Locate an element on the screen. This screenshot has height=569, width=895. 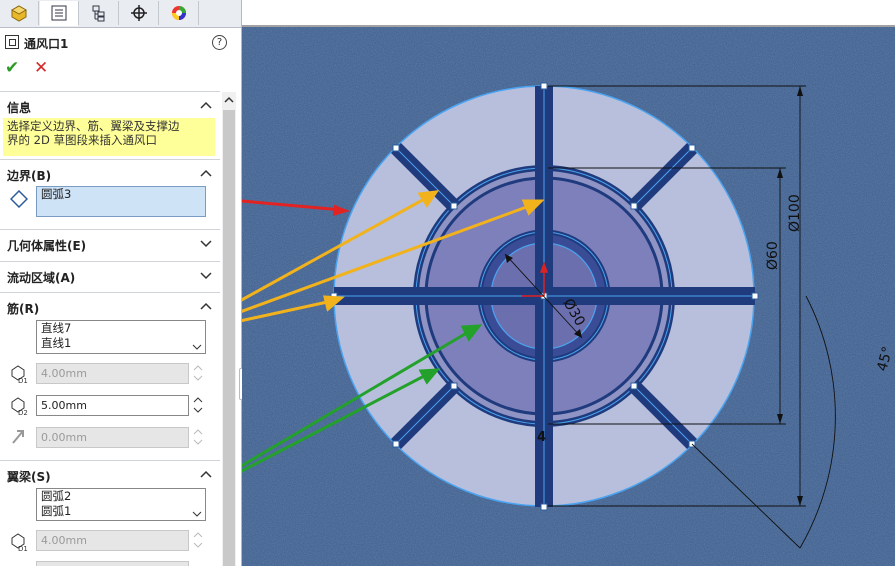
configuration-icon is located at coordinates (98, 13).